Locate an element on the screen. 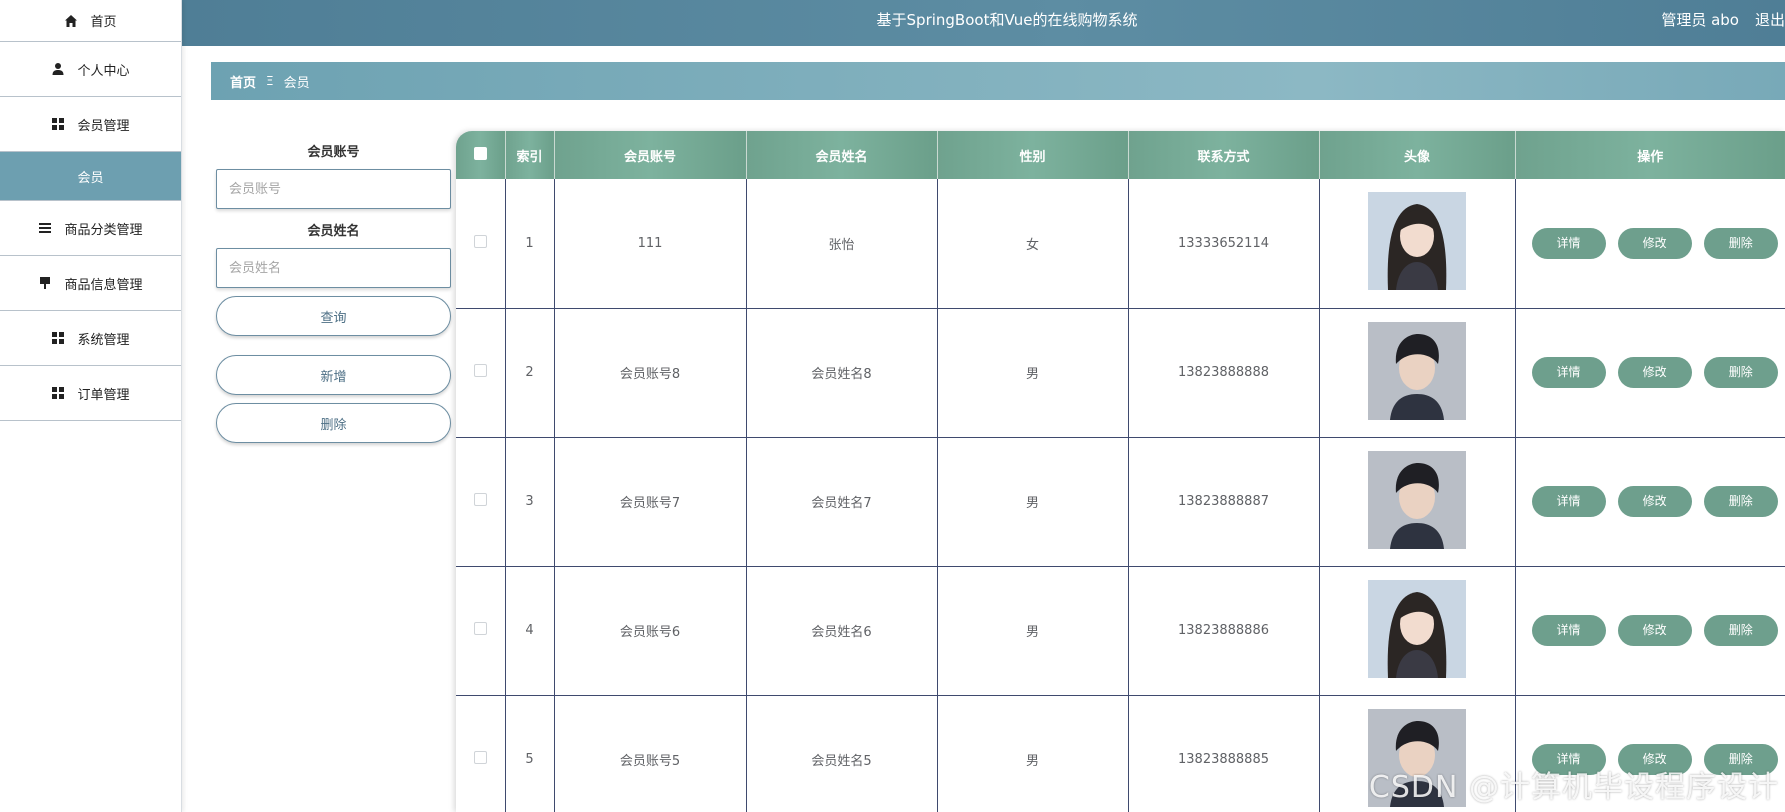  index-cell: 1 is located at coordinates (530, 244).